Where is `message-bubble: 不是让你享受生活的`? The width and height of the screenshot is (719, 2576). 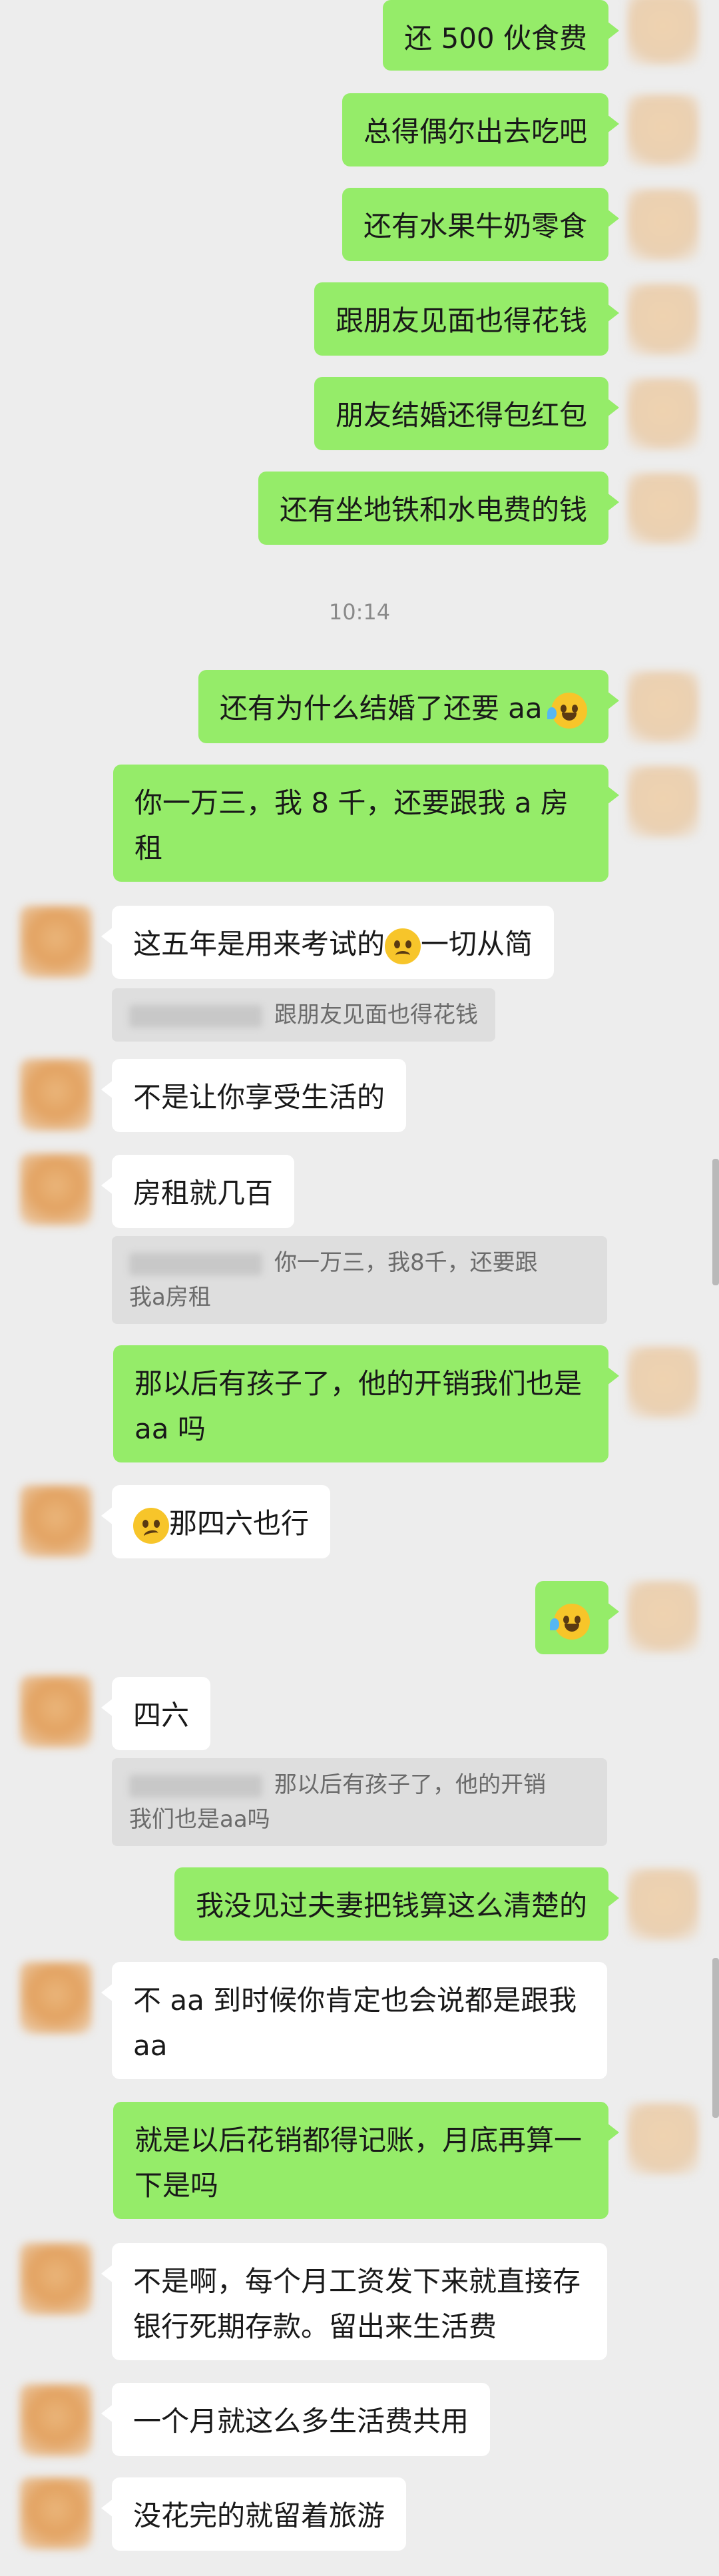 message-bubble: 不是让你享受生活的 is located at coordinates (254, 1095).